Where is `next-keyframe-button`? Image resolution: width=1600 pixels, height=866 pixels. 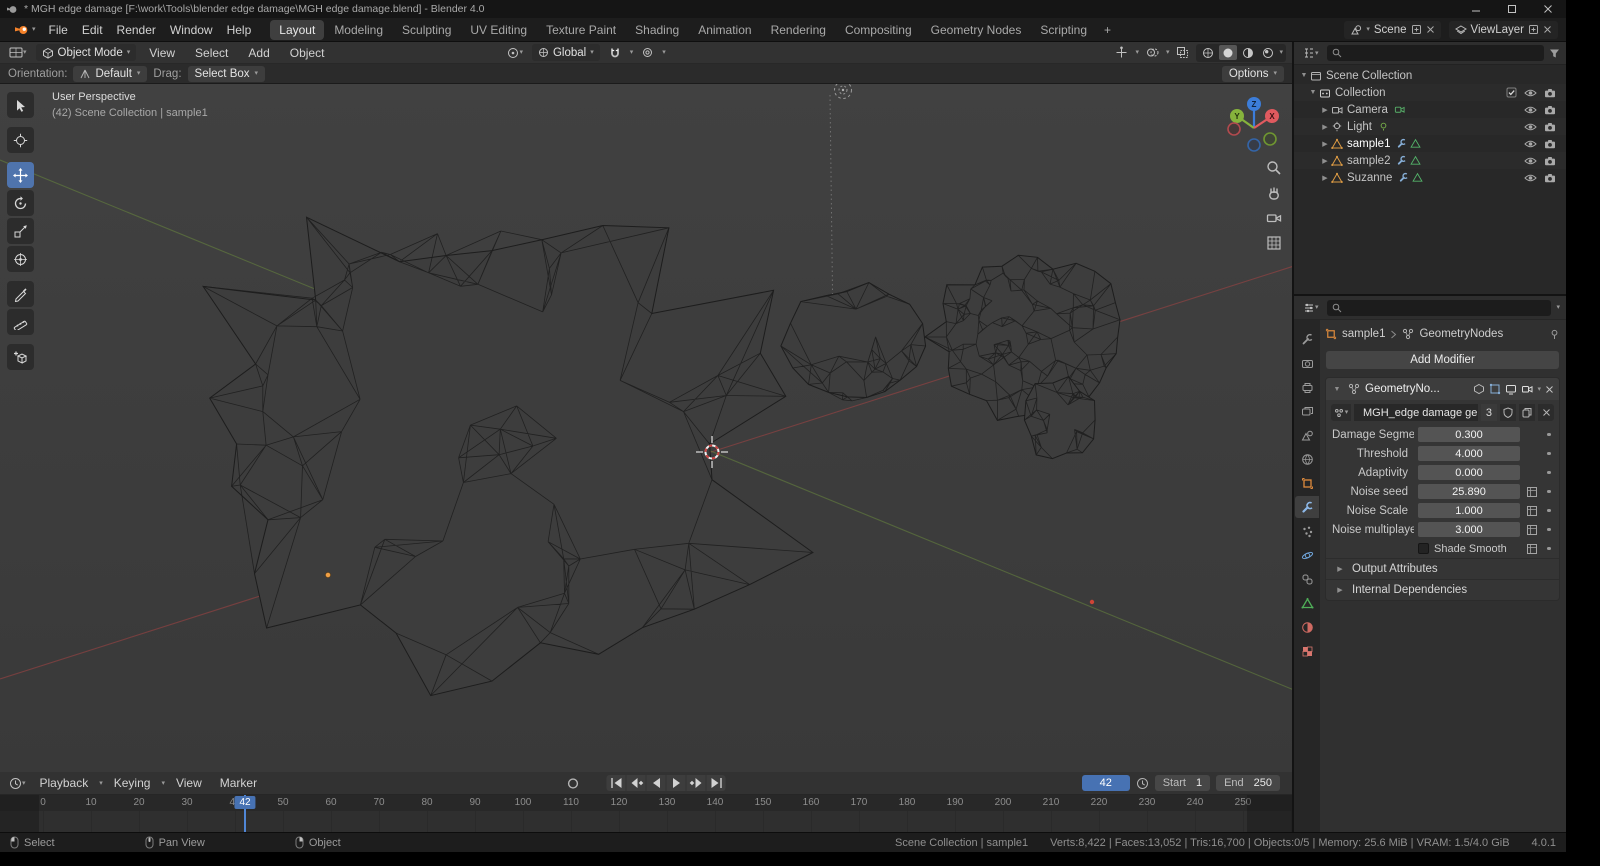 next-keyframe-button is located at coordinates (696, 783).